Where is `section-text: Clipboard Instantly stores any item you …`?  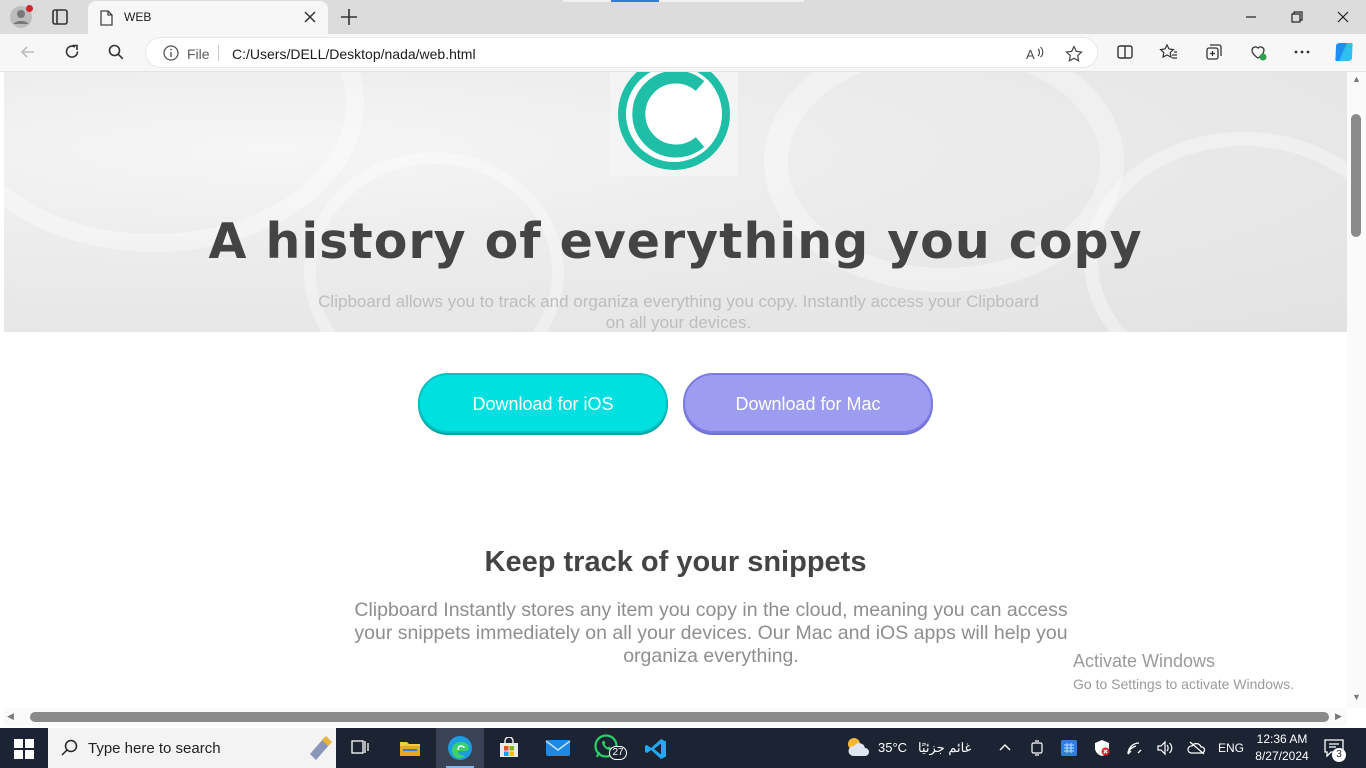 section-text: Clipboard Instantly stores any item you … is located at coordinates (711, 633).